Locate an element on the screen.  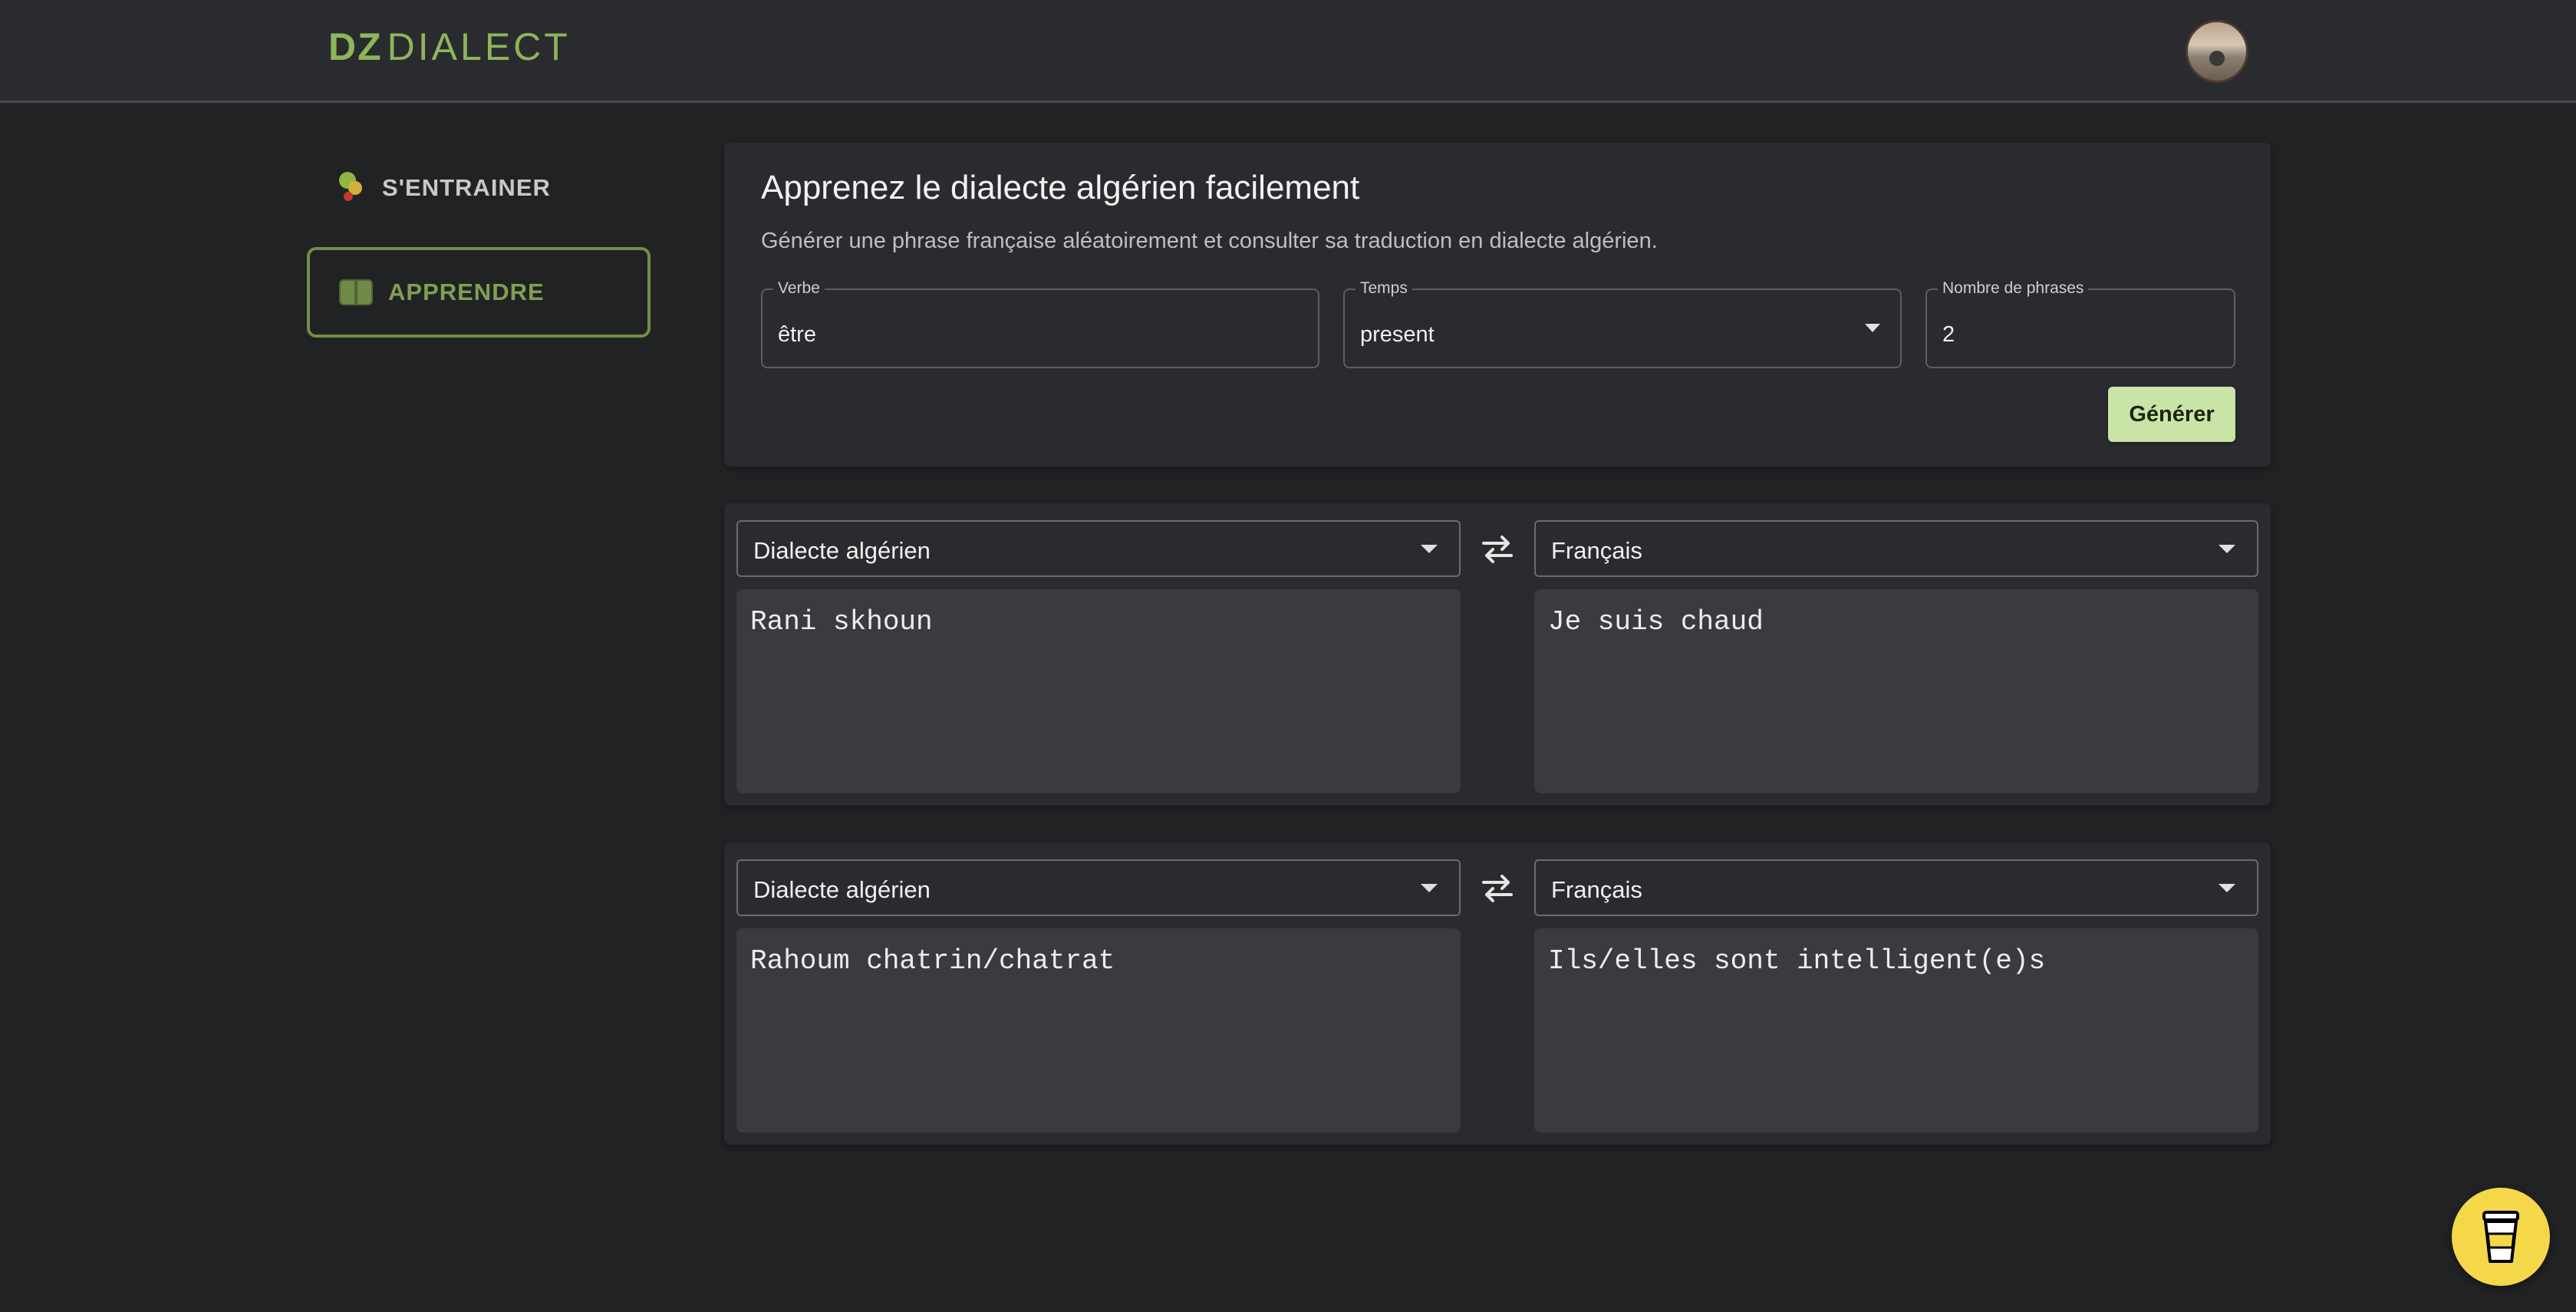
buy-me-a-coffee-button is located at coordinates (2501, 1237).